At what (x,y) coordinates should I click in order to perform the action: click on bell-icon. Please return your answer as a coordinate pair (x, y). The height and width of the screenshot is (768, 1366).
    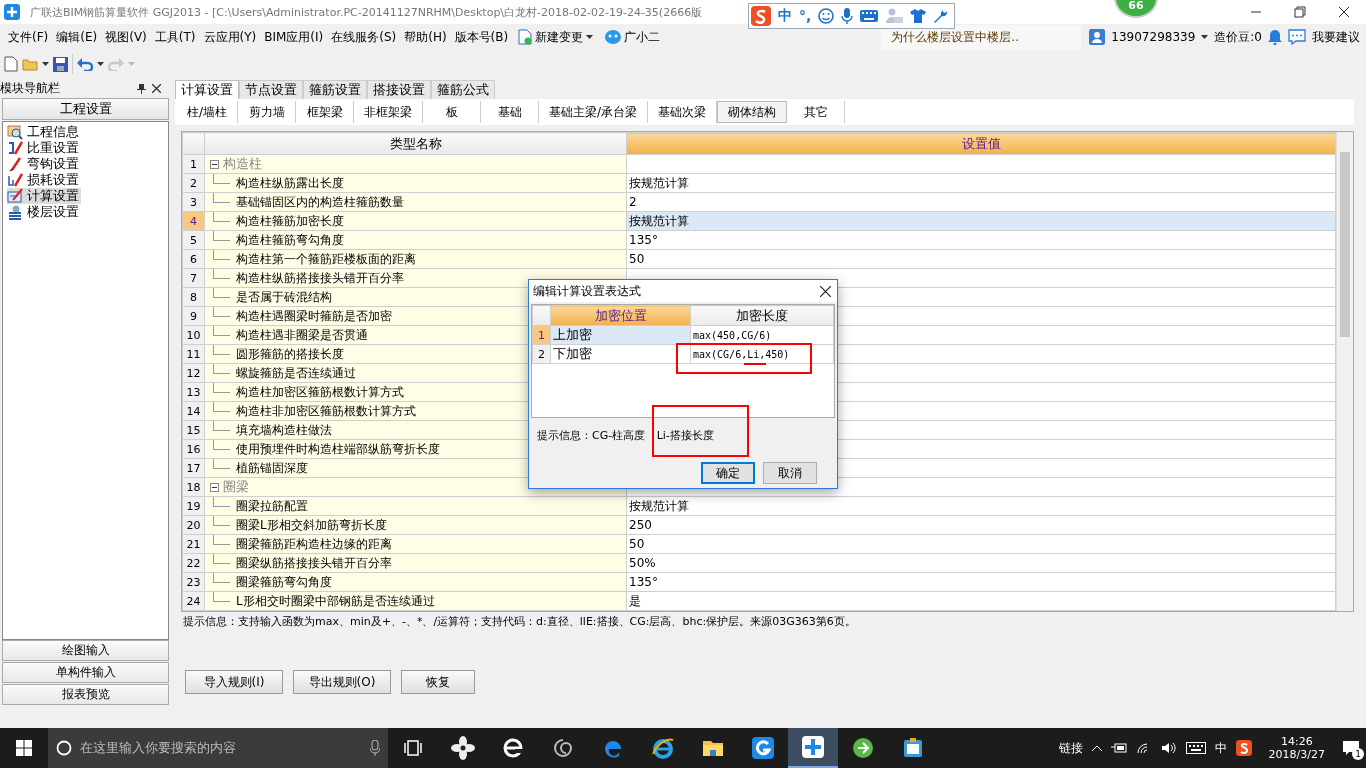
    Looking at the image, I should click on (1275, 37).